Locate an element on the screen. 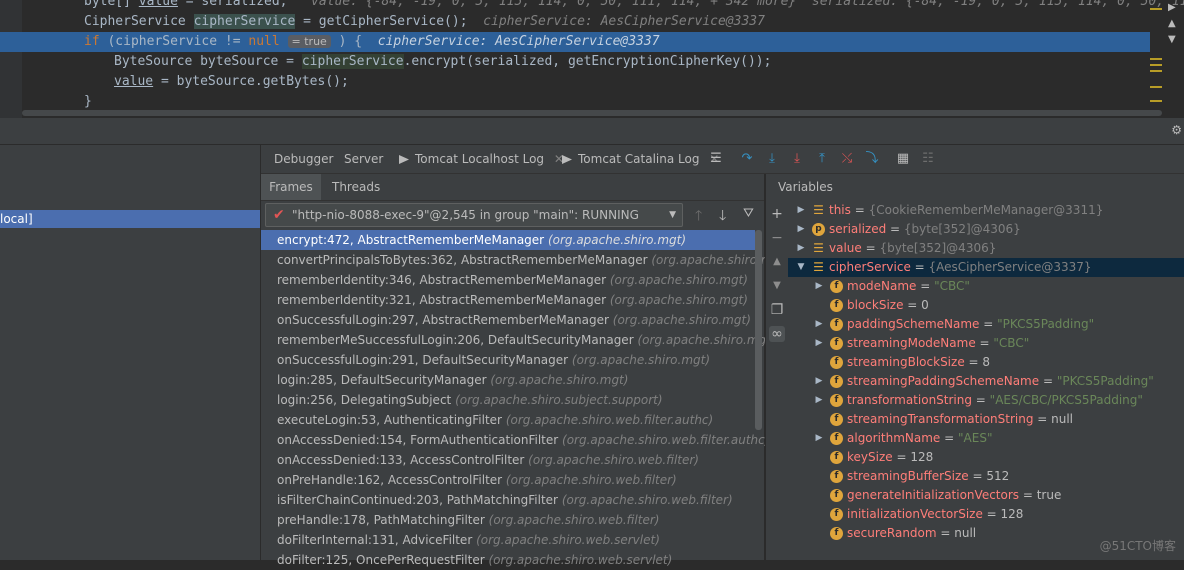  variables-title: Variables is located at coordinates (805, 187).